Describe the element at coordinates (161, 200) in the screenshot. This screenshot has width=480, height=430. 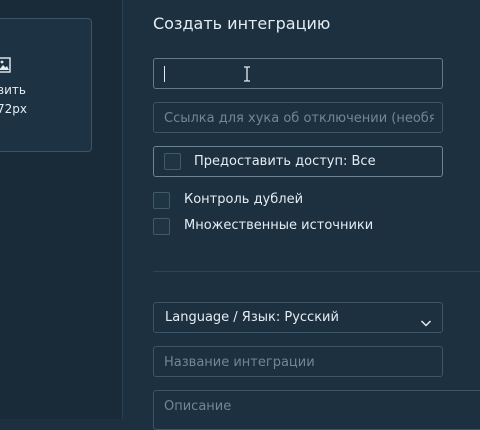
I see `duplicate-control-checkbox` at that location.